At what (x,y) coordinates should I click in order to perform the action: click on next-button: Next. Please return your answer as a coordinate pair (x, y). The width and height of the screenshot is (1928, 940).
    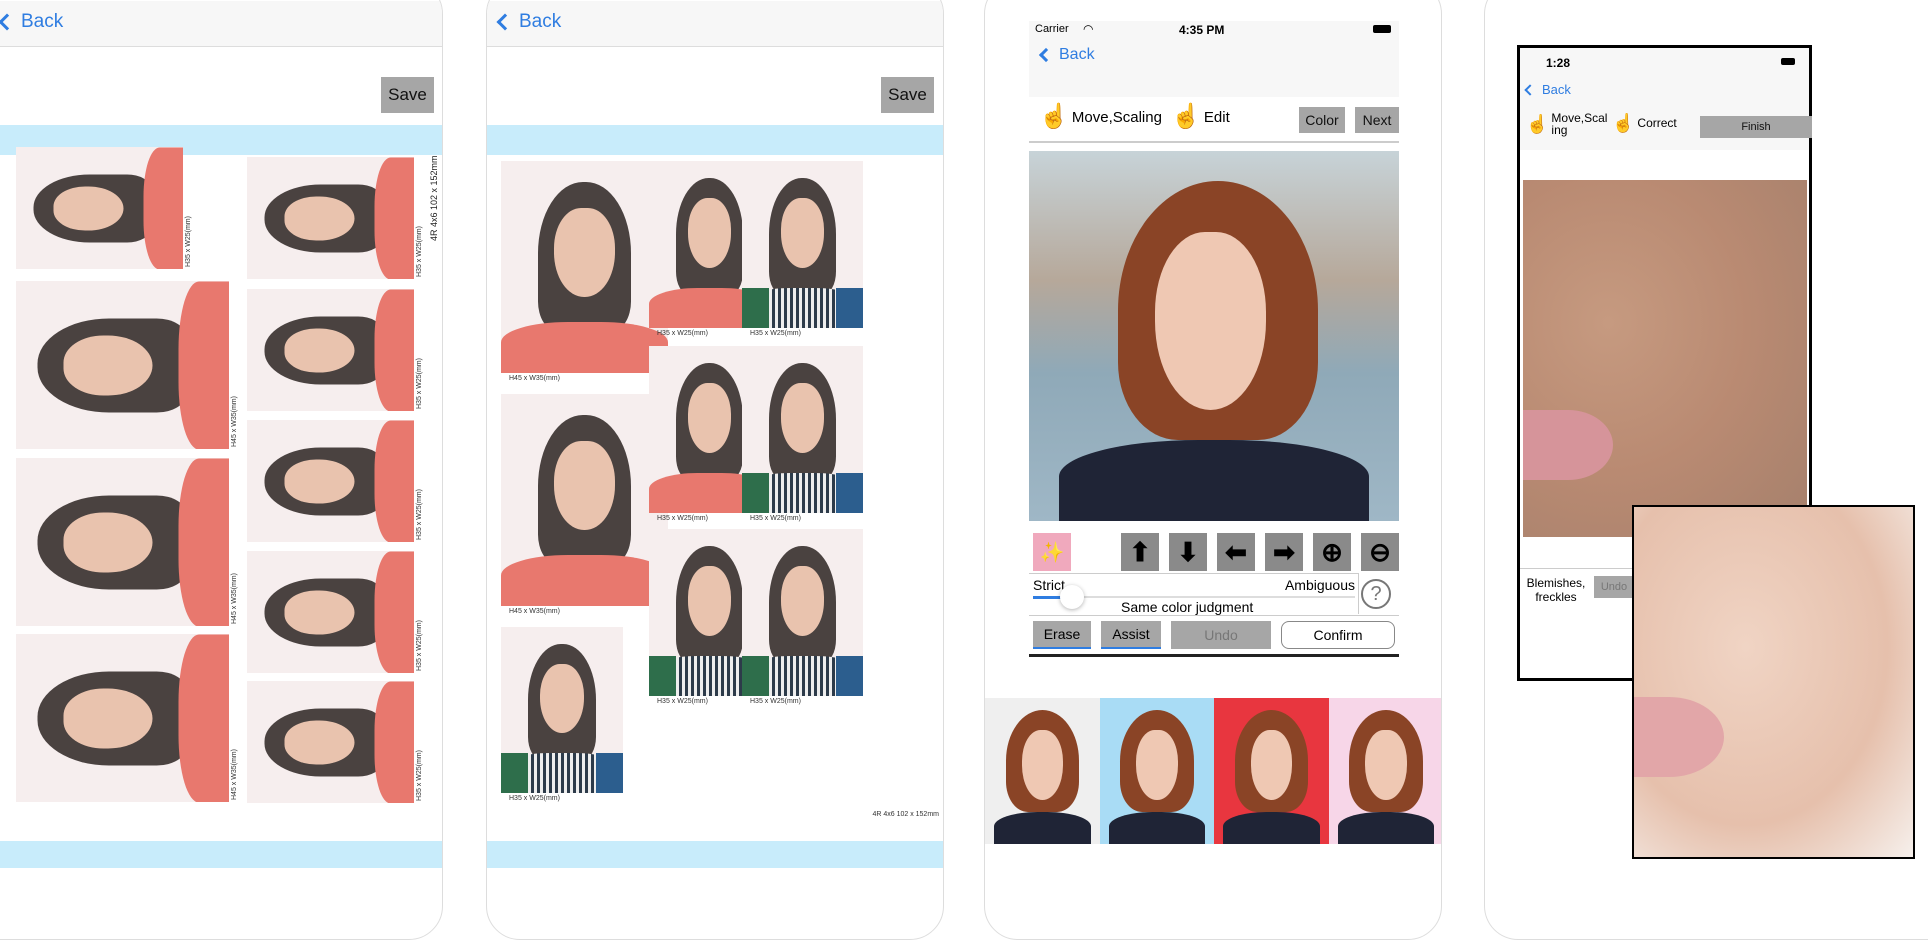
    Looking at the image, I should click on (1377, 120).